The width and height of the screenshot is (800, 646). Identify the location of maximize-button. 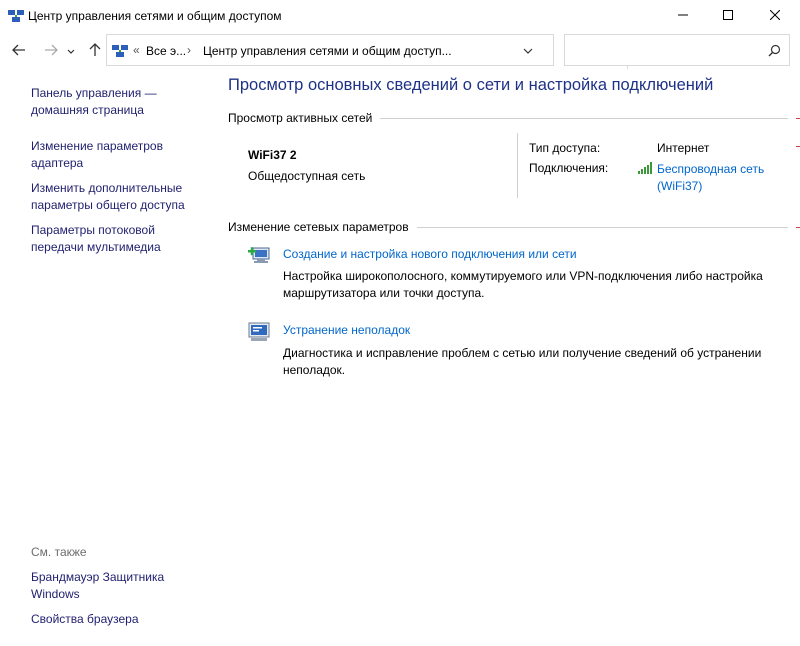
(728, 16).